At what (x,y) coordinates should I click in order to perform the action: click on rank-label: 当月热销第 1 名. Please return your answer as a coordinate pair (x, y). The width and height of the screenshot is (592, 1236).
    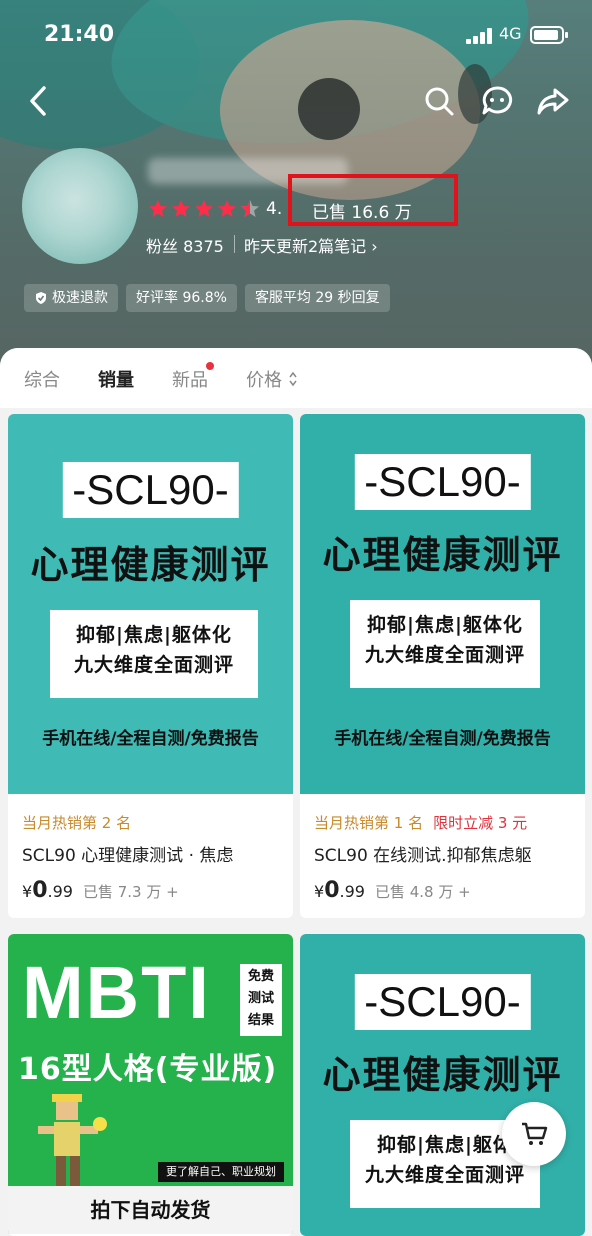
    Looking at the image, I should click on (369, 823).